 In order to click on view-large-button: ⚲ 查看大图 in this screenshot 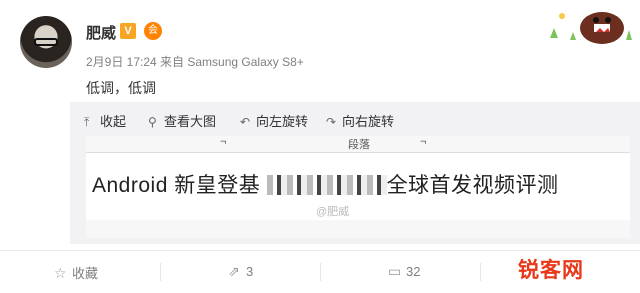, I will do `click(182, 120)`.